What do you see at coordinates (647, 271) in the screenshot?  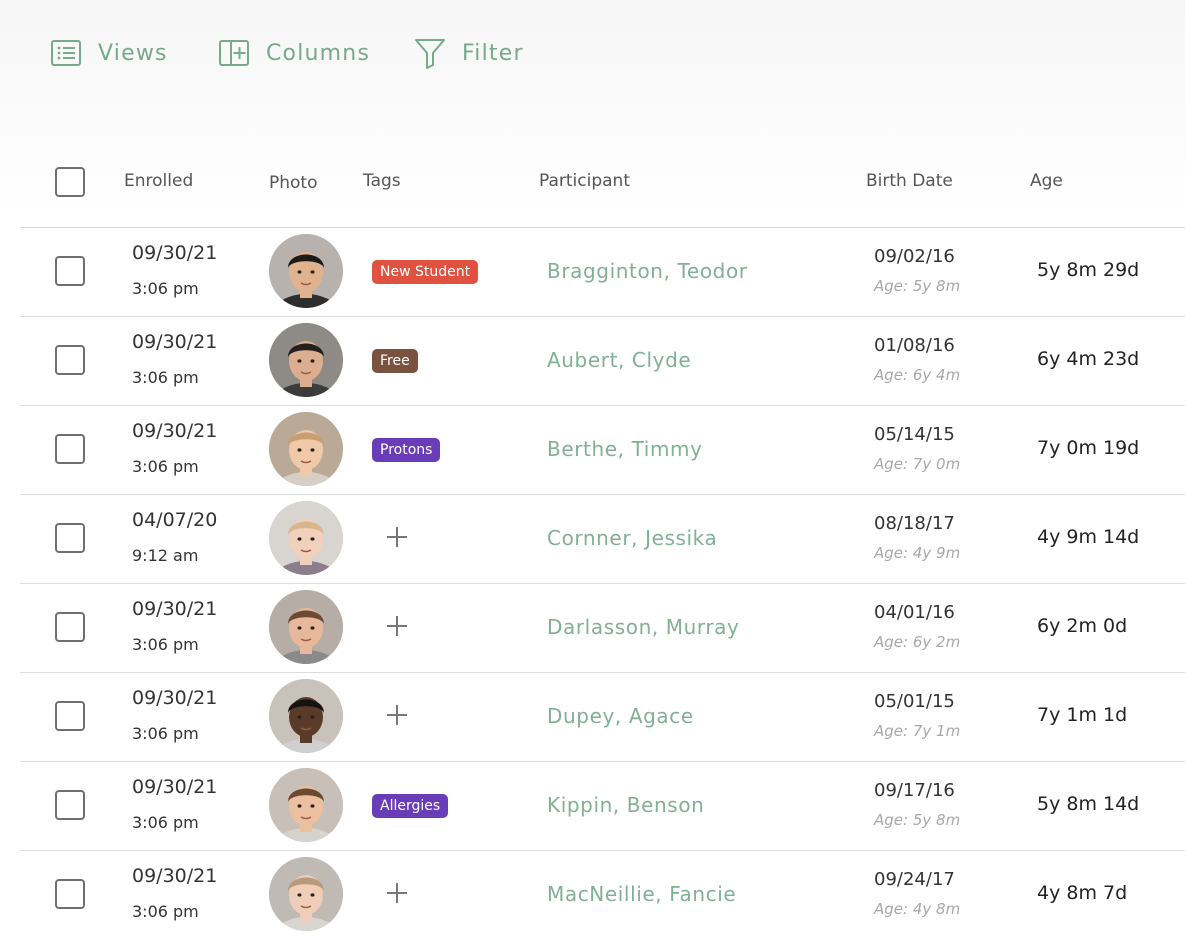 I see `participant-name-link: Bragginton, Teodor` at bounding box center [647, 271].